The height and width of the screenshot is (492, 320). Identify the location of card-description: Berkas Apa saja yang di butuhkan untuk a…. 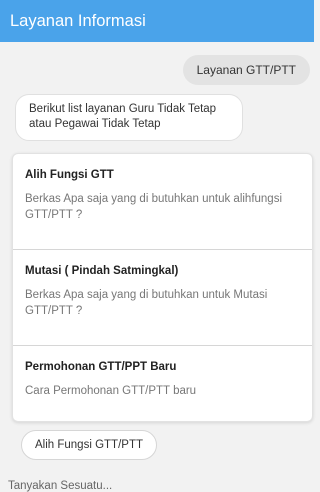
(154, 207).